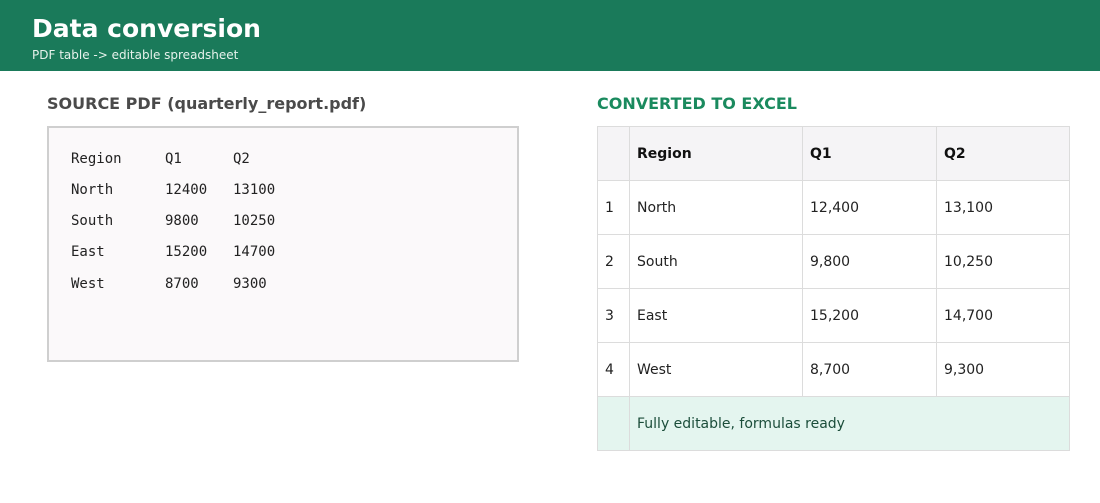 The height and width of the screenshot is (503, 1100). What do you see at coordinates (173, 159) in the screenshot?
I see `pdf-cell: Q1` at bounding box center [173, 159].